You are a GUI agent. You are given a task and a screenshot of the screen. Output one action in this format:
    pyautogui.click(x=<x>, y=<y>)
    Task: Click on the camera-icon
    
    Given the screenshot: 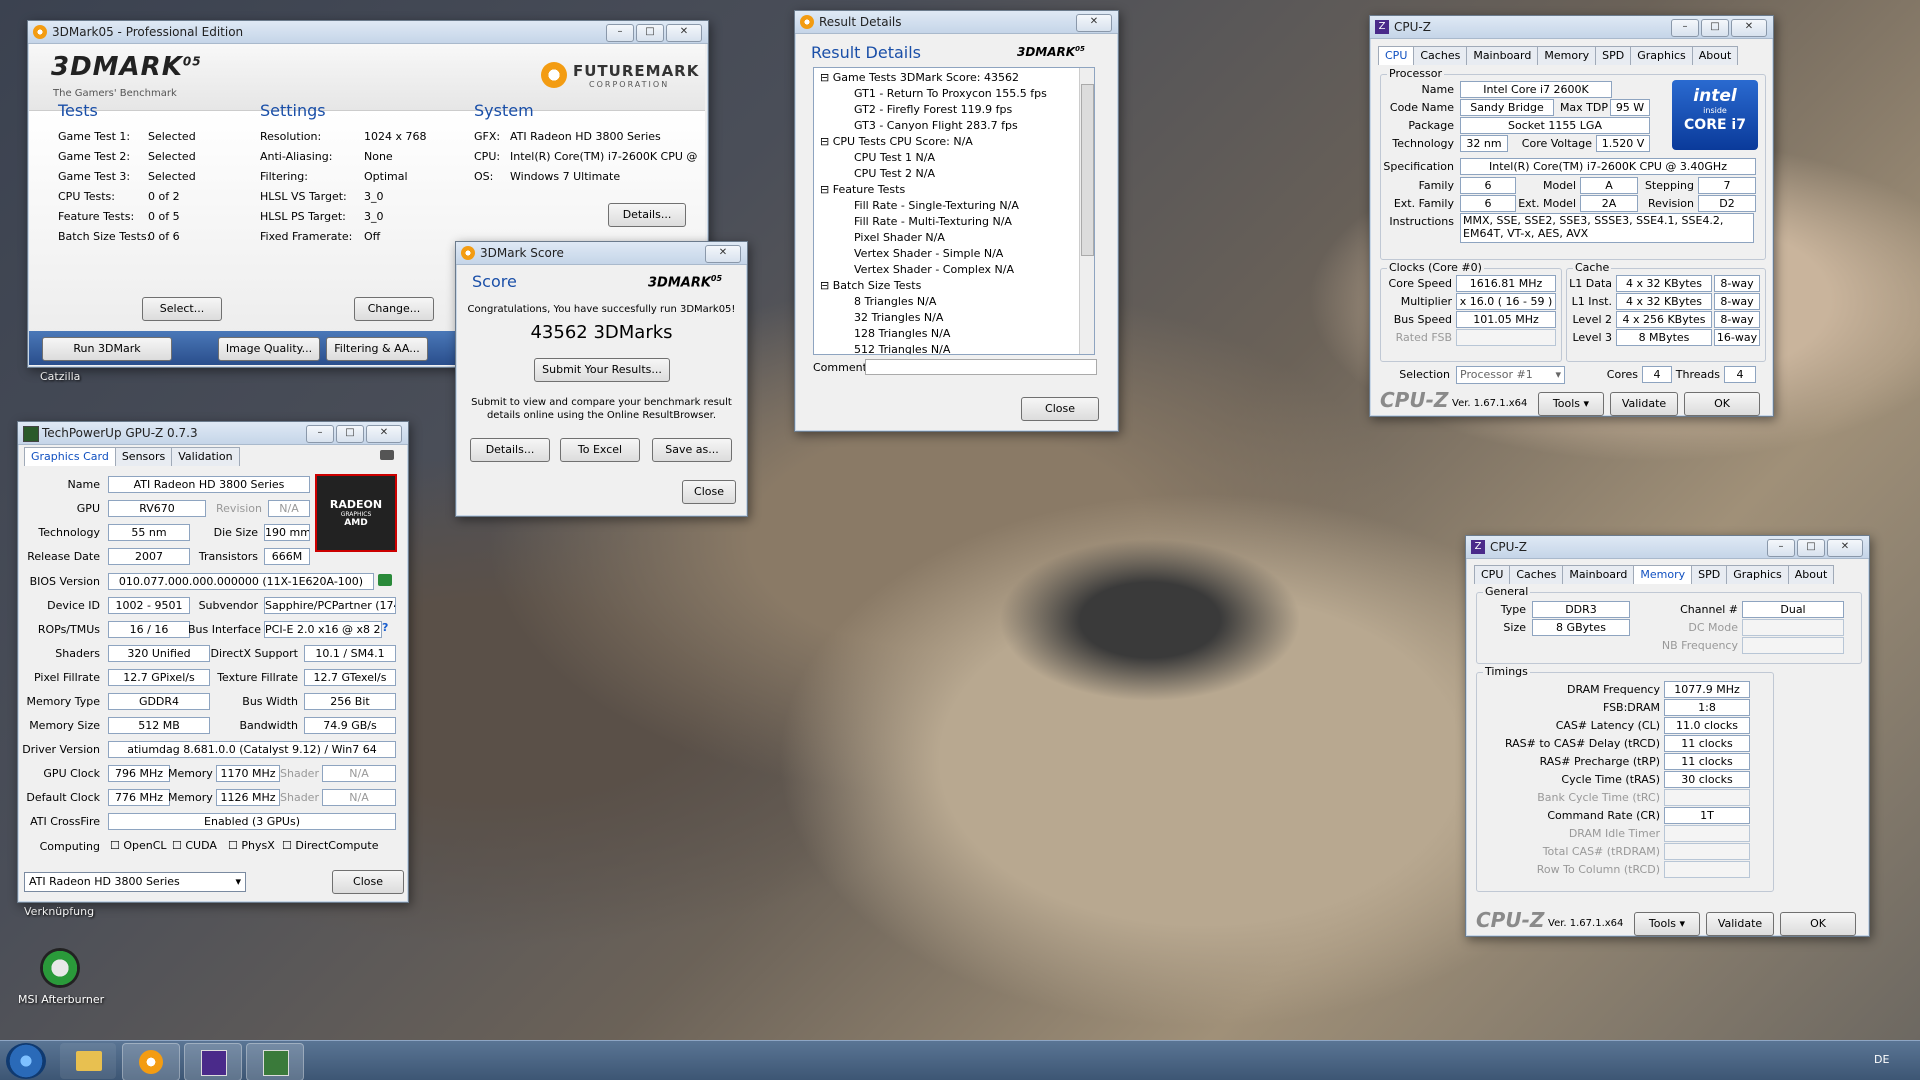 What is the action you would take?
    pyautogui.click(x=387, y=455)
    